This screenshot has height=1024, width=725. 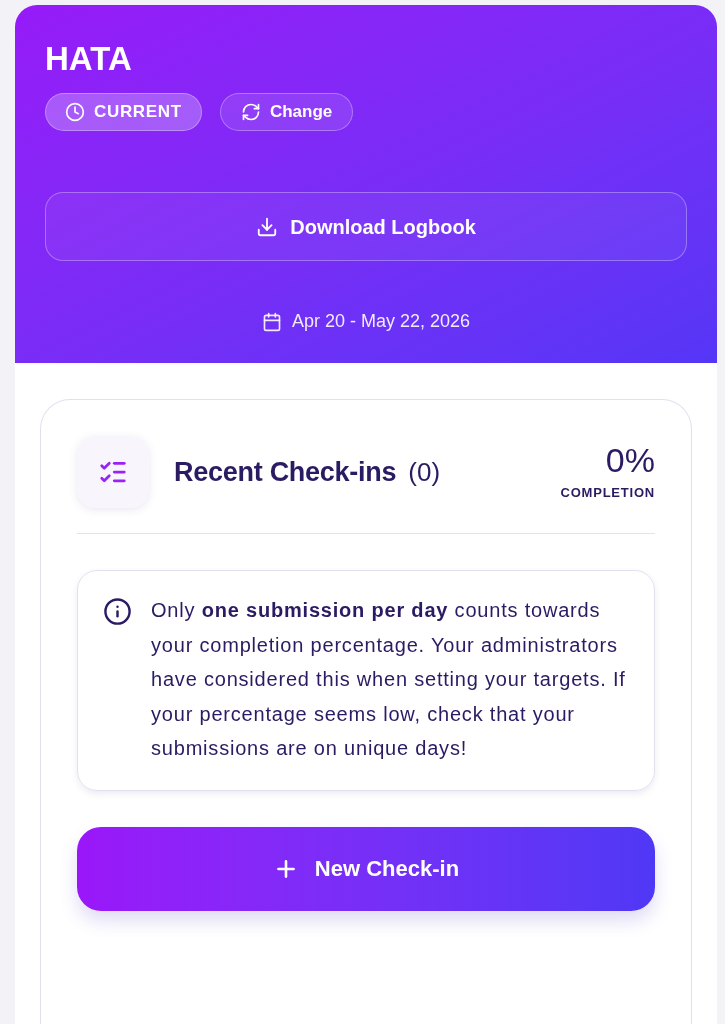 What do you see at coordinates (285, 472) in the screenshot?
I see `section-title: Recent Check-ins` at bounding box center [285, 472].